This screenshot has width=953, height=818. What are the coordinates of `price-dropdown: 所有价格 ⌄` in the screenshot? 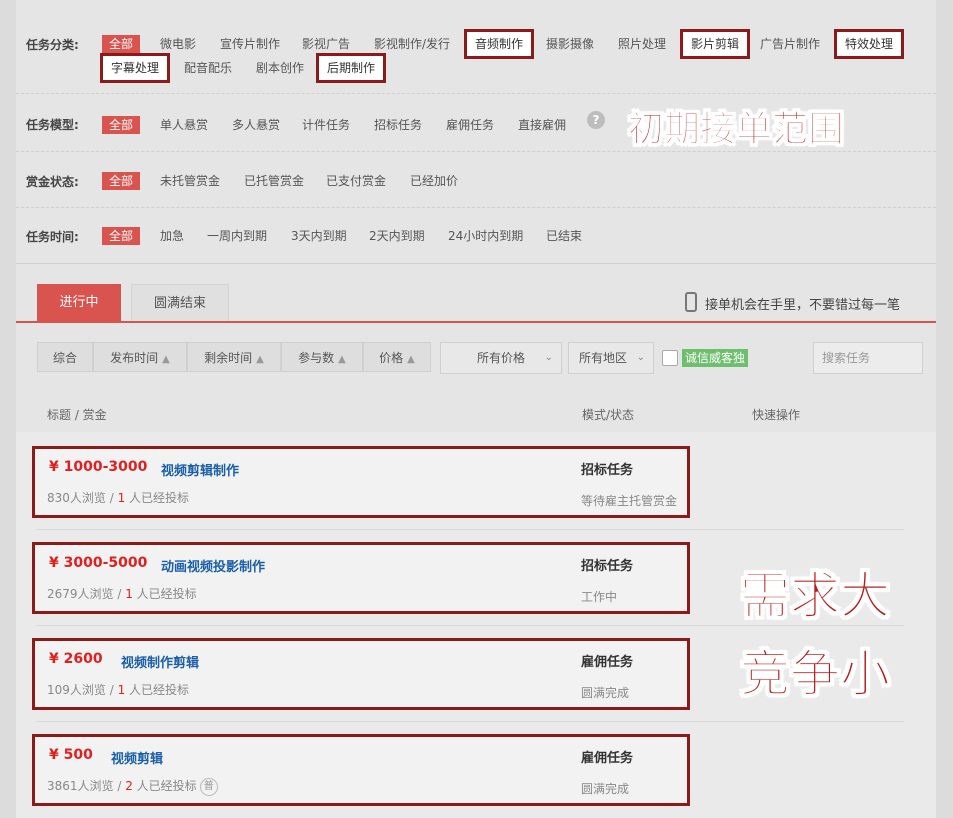 It's located at (501, 358).